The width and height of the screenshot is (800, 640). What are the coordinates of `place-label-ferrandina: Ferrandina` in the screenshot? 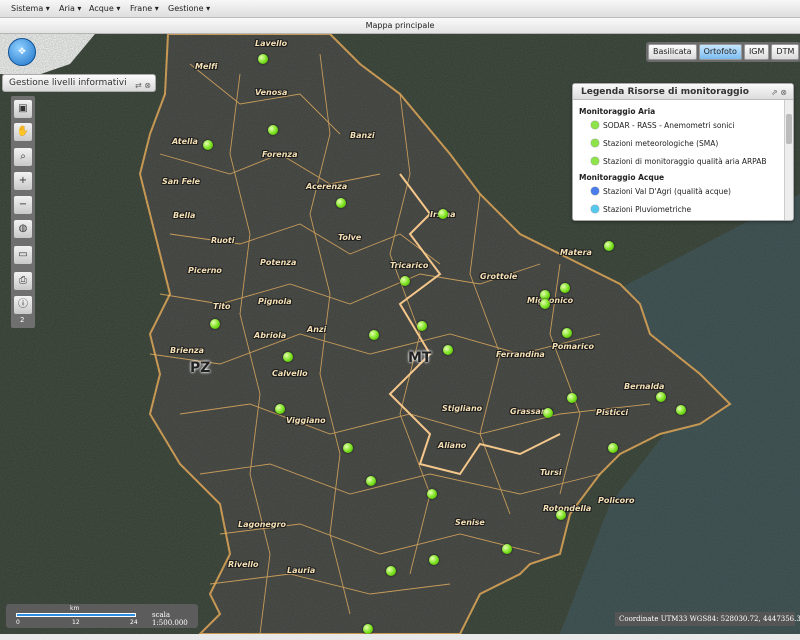 It's located at (520, 354).